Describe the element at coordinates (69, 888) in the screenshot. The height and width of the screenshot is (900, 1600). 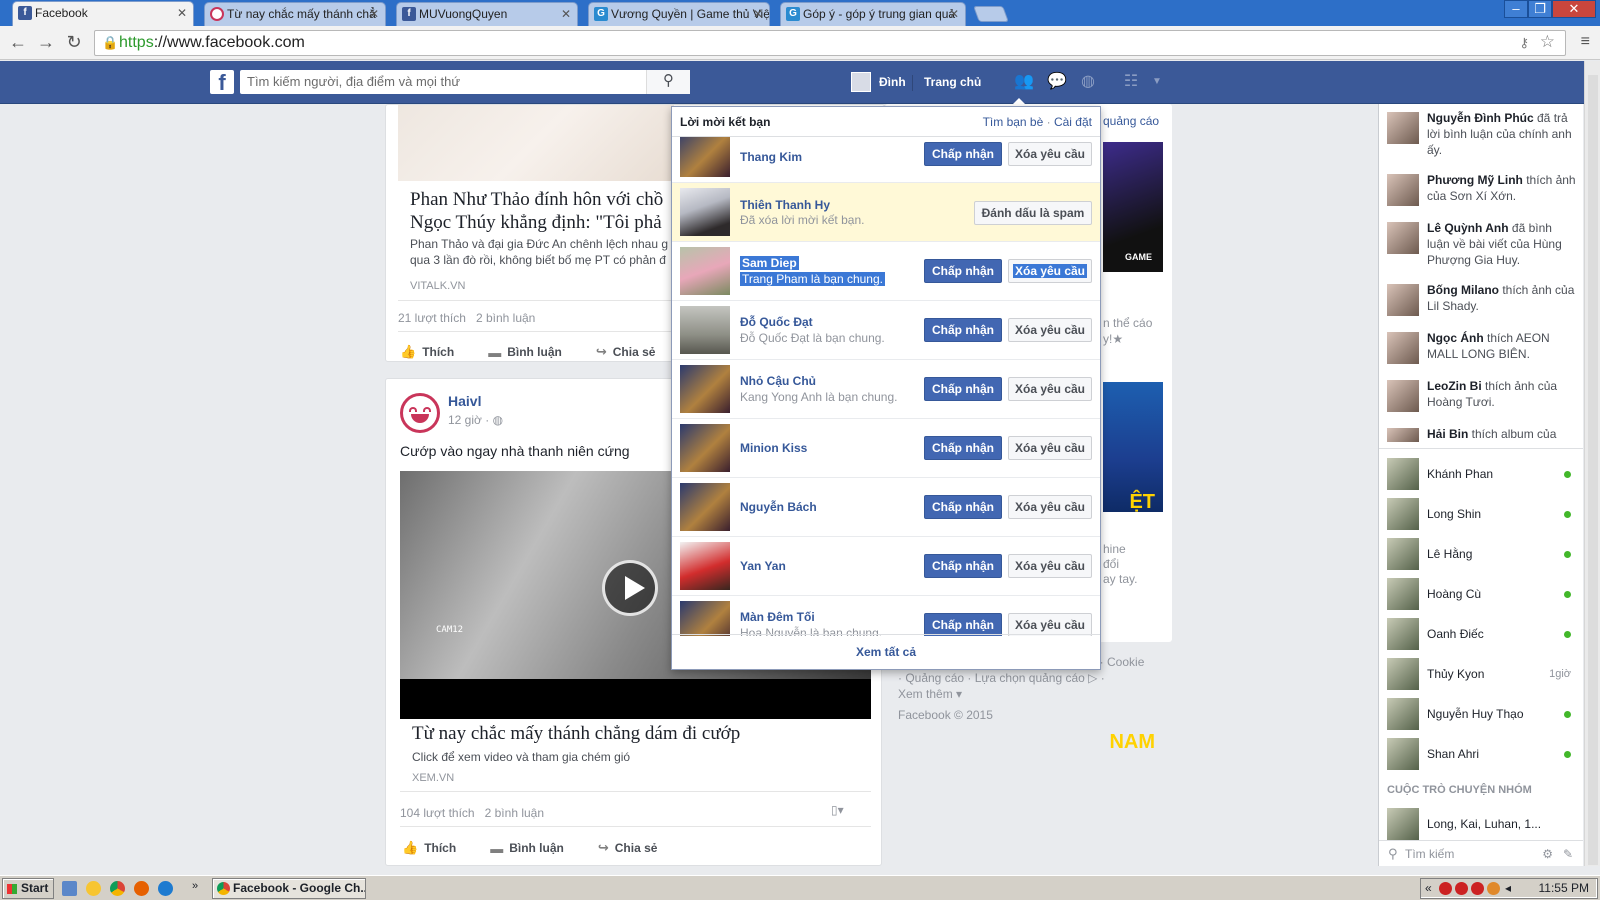
I see `show-desktop-icon` at that location.